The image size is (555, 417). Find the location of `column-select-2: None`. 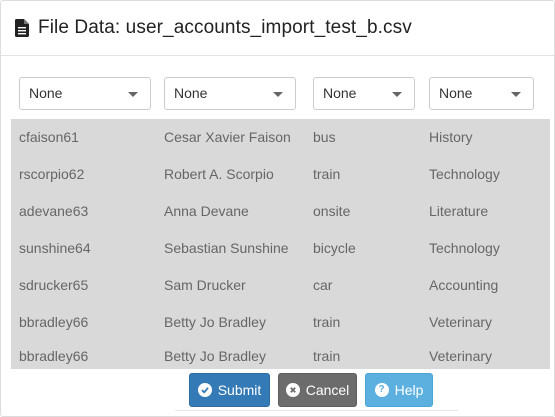

column-select-2: None is located at coordinates (230, 93).